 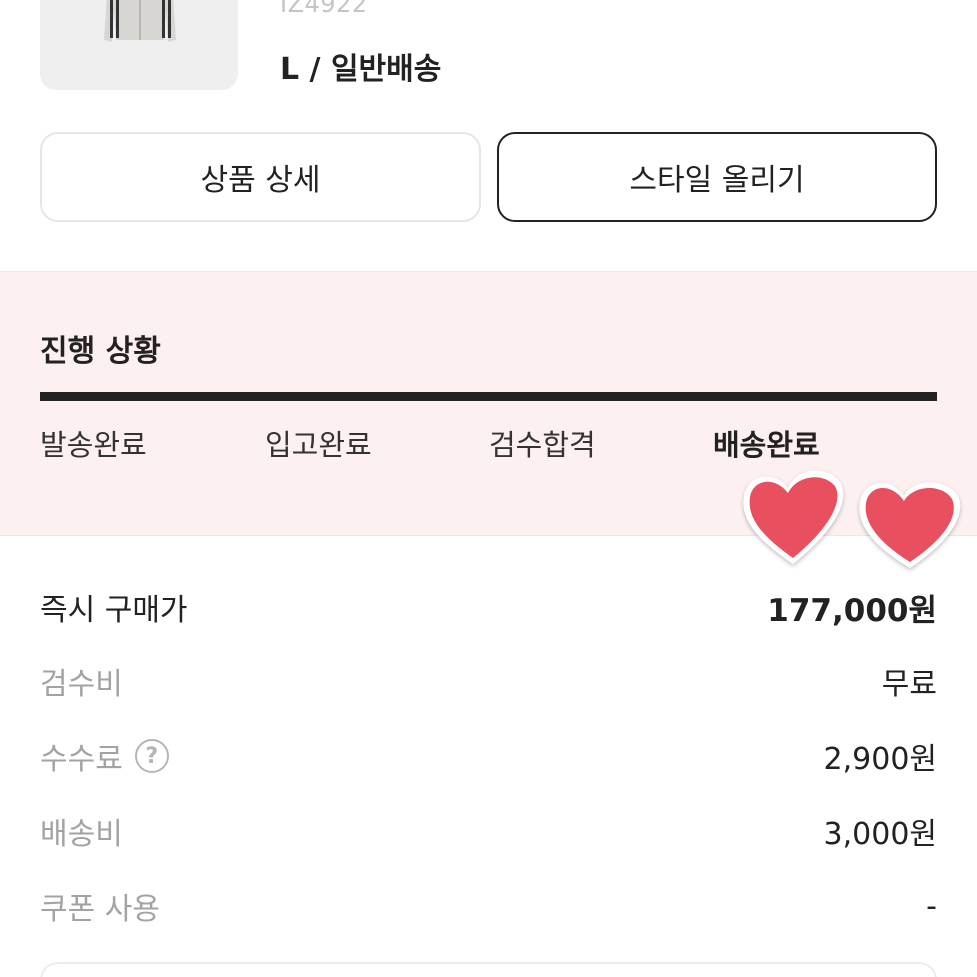 I want to click on shipping-fee-label: 배송비, so click(x=81, y=834).